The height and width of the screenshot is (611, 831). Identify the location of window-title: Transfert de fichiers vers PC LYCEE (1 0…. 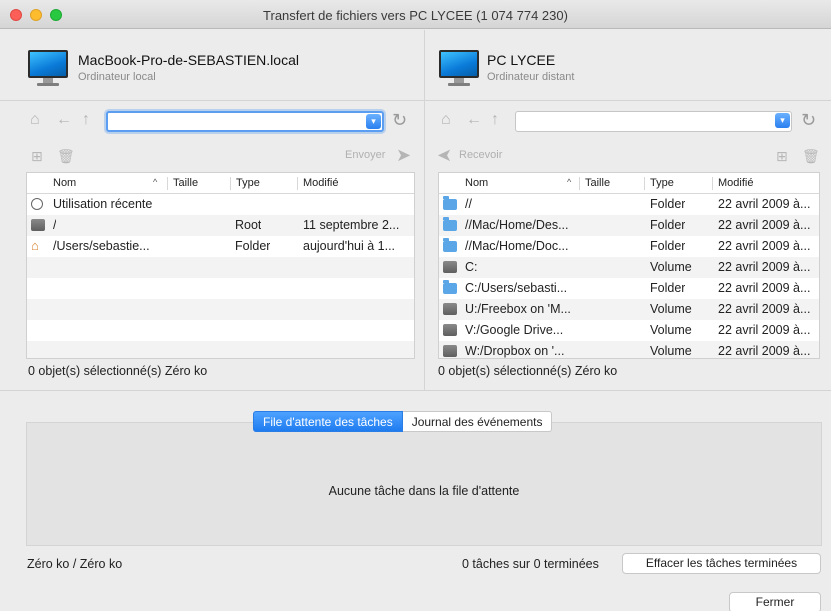
(415, 15).